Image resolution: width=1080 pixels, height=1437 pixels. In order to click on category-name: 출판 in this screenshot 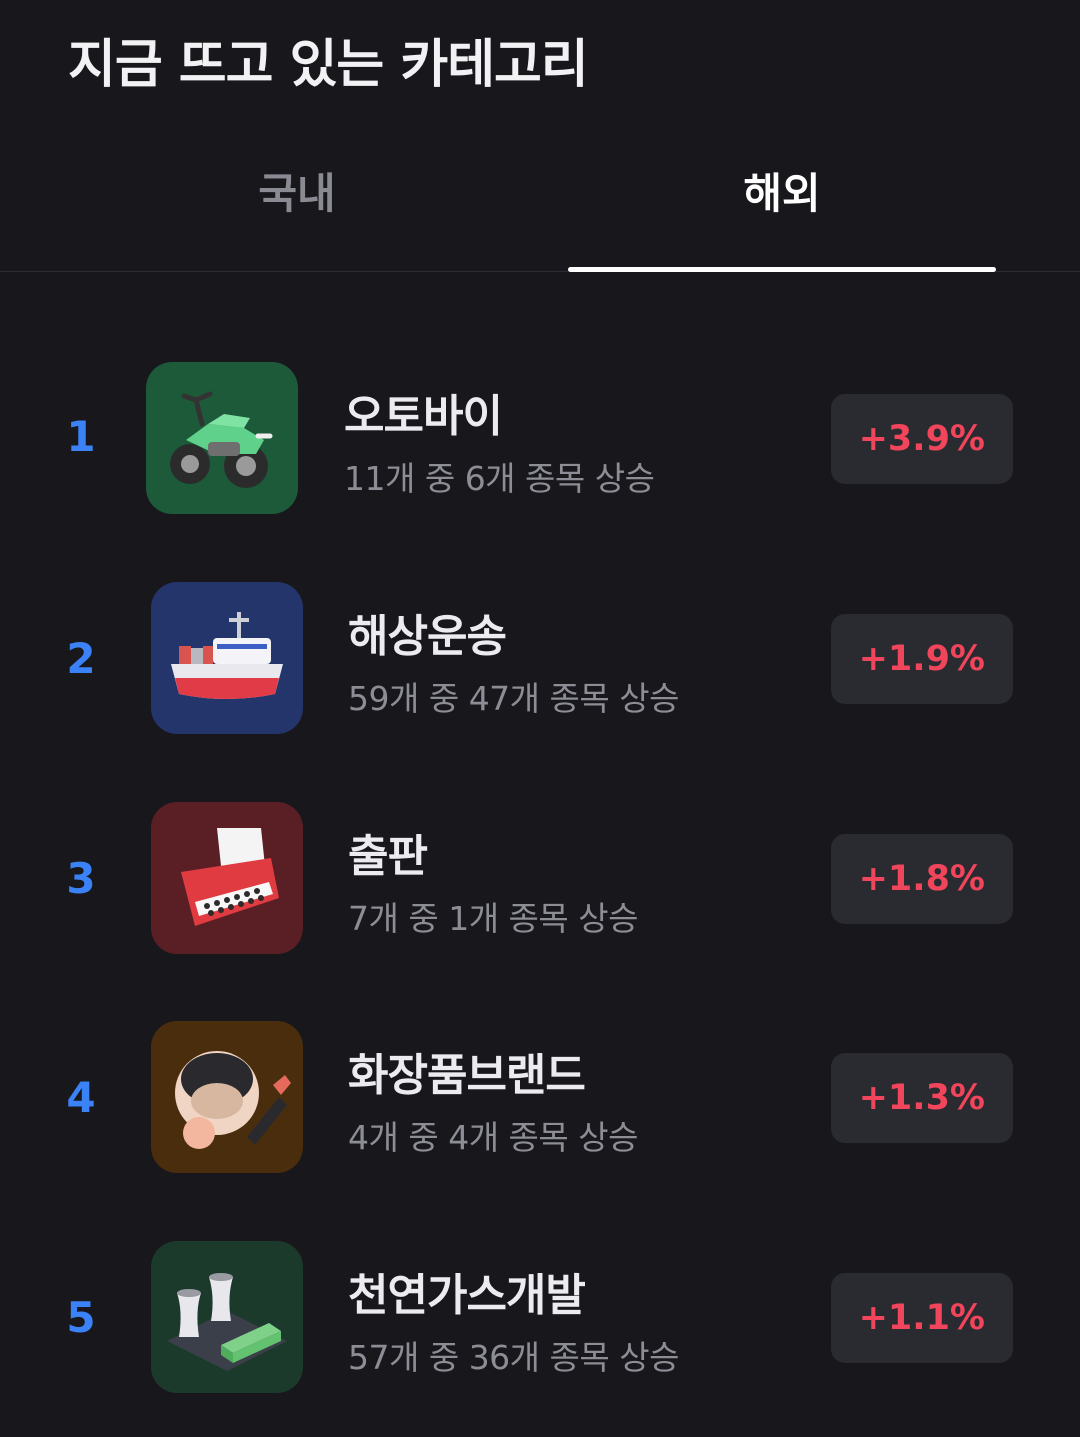, I will do `click(388, 856)`.